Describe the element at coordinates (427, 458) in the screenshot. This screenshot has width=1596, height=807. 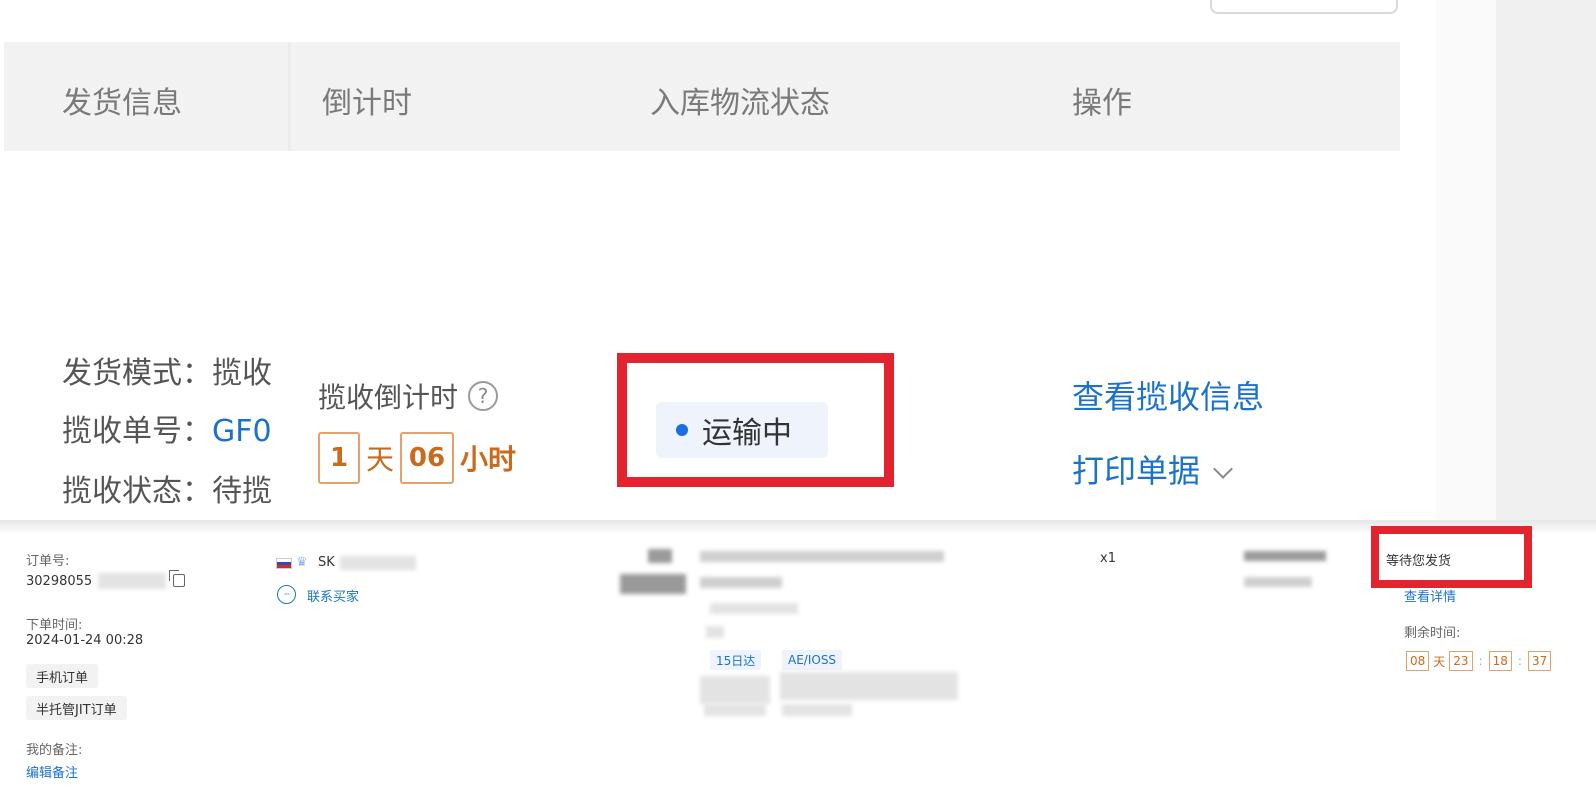
I see `countdown-hours: 06` at that location.